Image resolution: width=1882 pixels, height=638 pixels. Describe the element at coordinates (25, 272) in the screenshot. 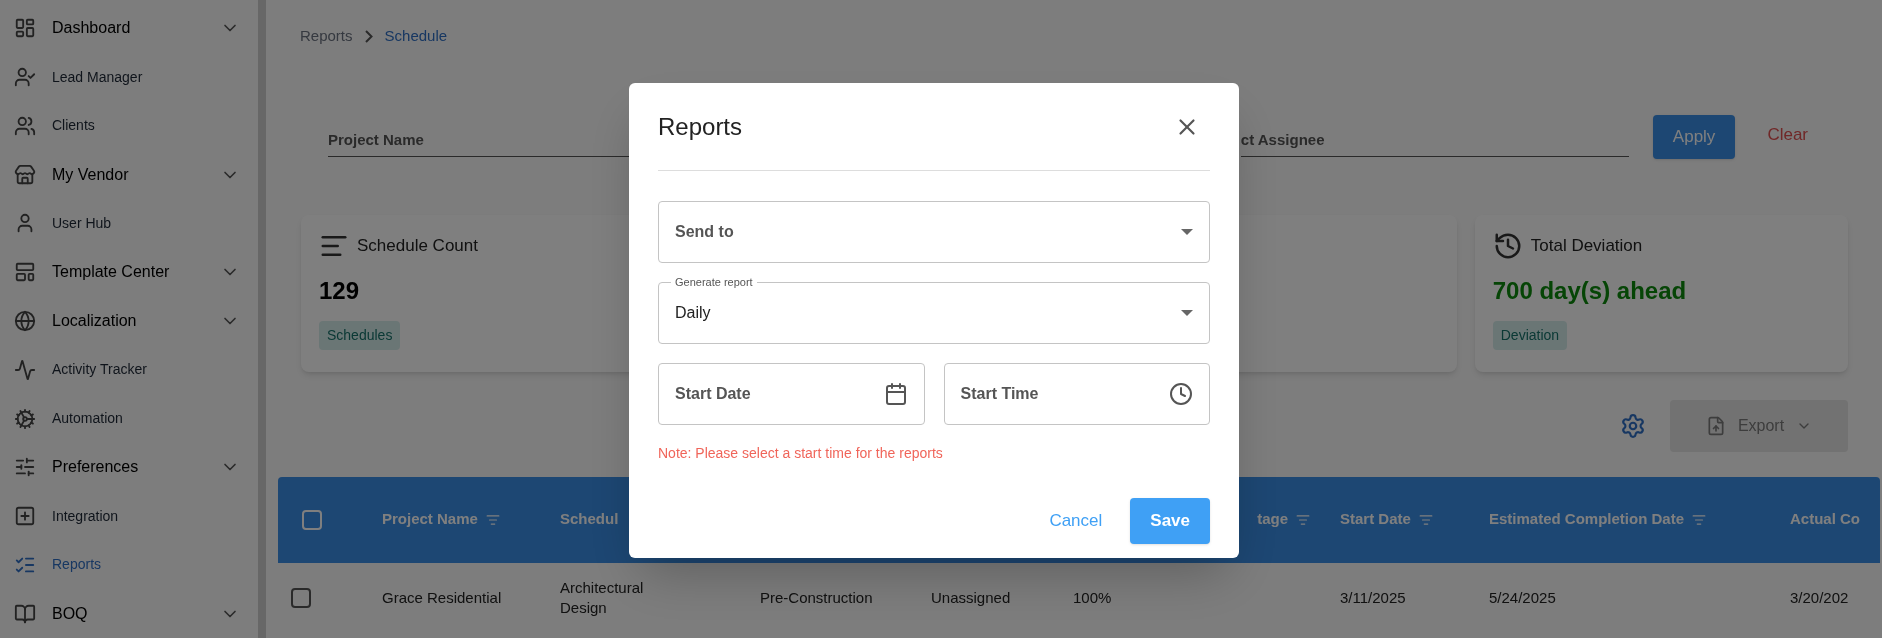

I see `layout-icon` at that location.